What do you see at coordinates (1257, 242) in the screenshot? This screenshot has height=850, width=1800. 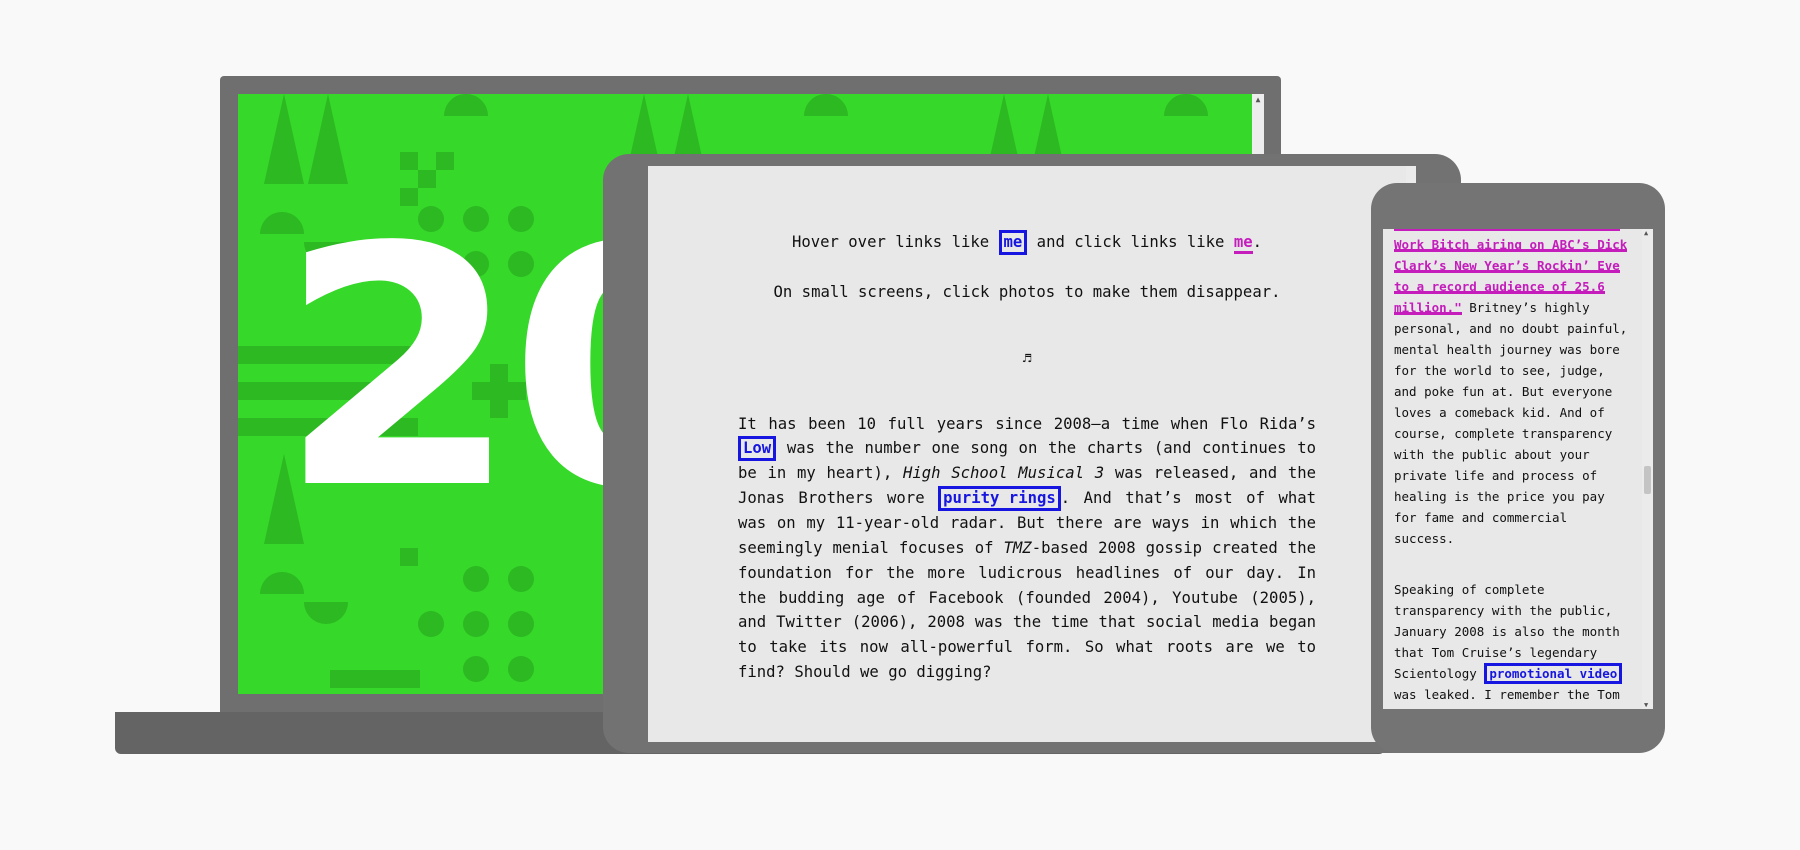 I see `intro-text: .` at bounding box center [1257, 242].